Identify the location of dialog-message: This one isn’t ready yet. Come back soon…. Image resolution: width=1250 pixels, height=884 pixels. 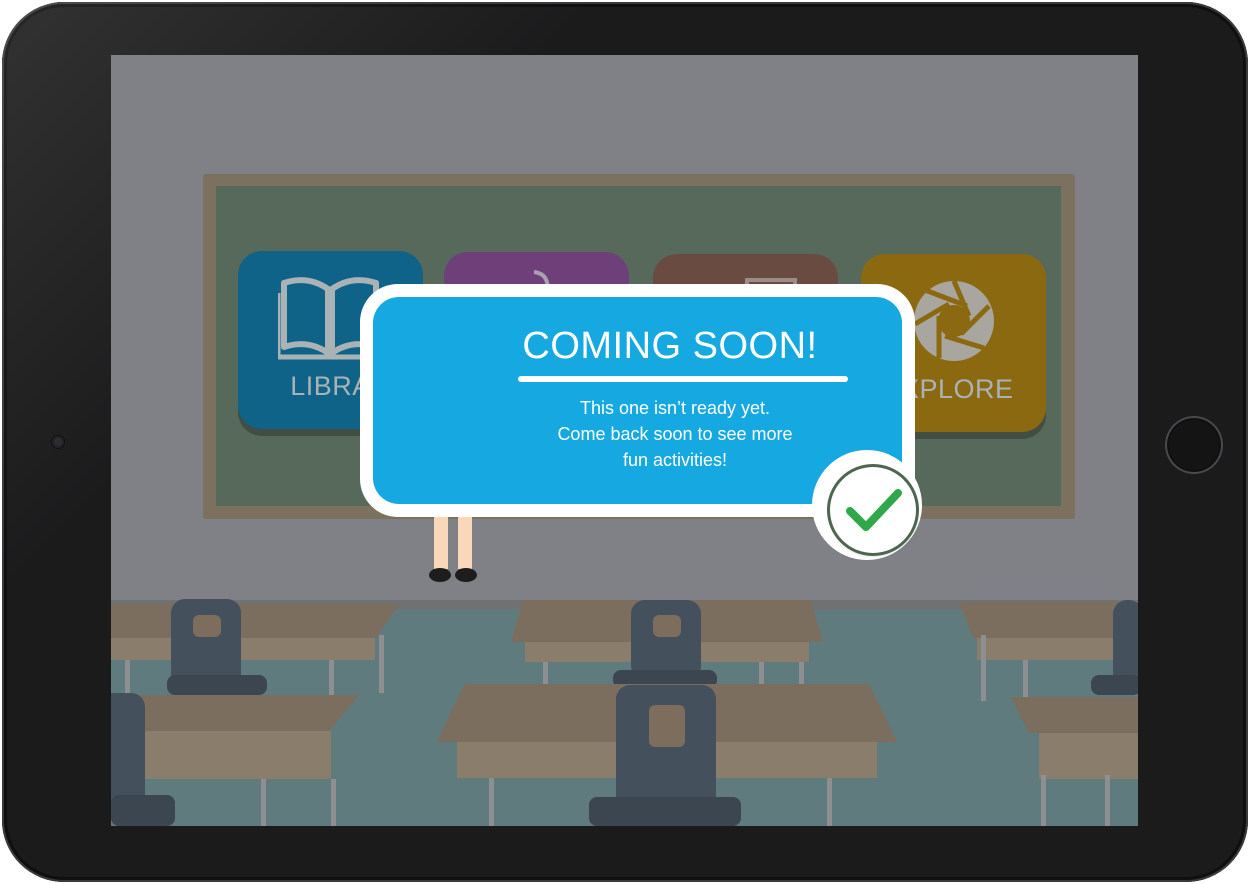
(675, 434).